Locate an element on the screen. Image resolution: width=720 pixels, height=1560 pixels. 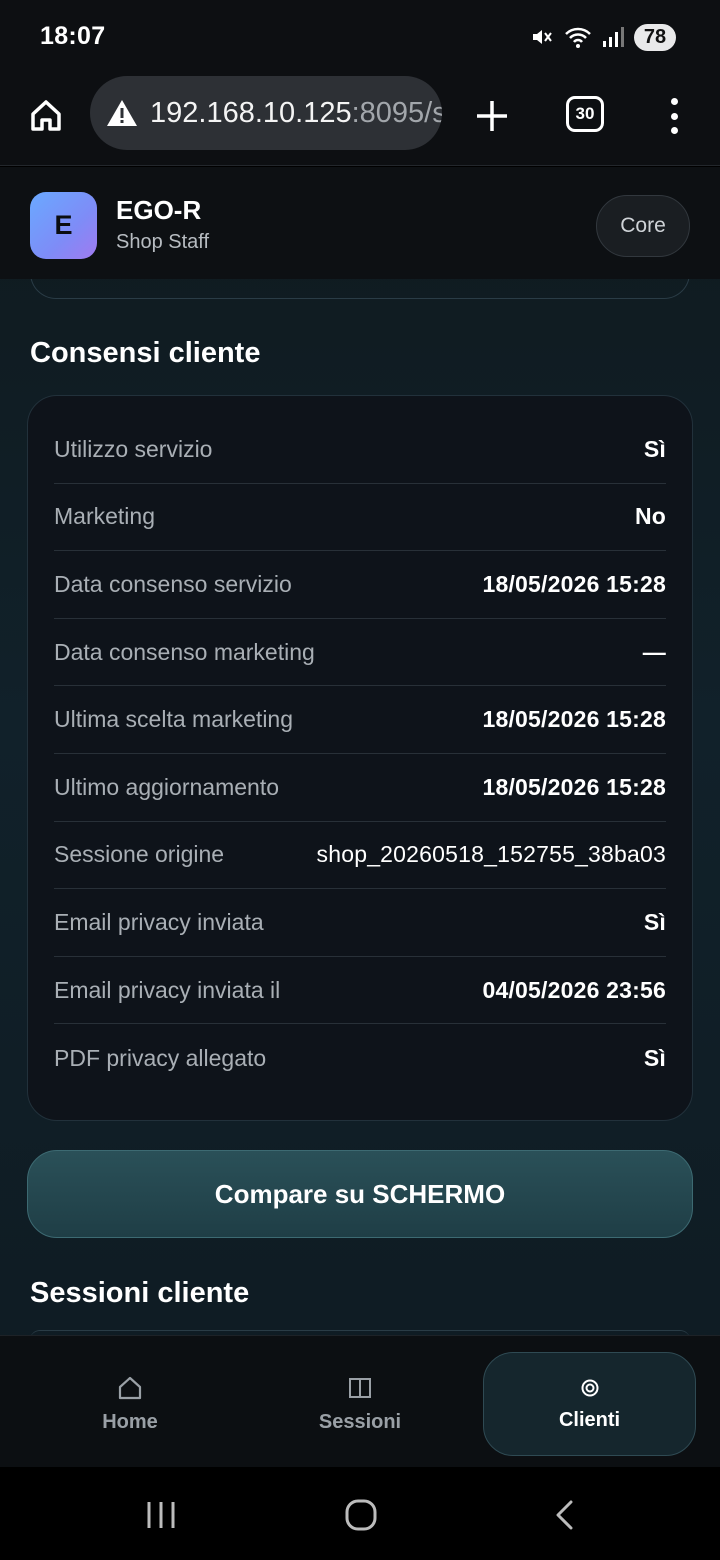
status-time: 18:07 is located at coordinates (73, 36).